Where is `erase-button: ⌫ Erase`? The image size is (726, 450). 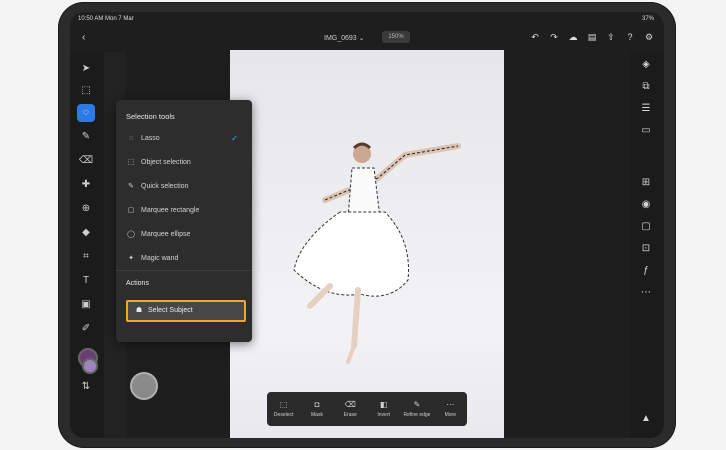 erase-button: ⌫ Erase is located at coordinates (350, 409).